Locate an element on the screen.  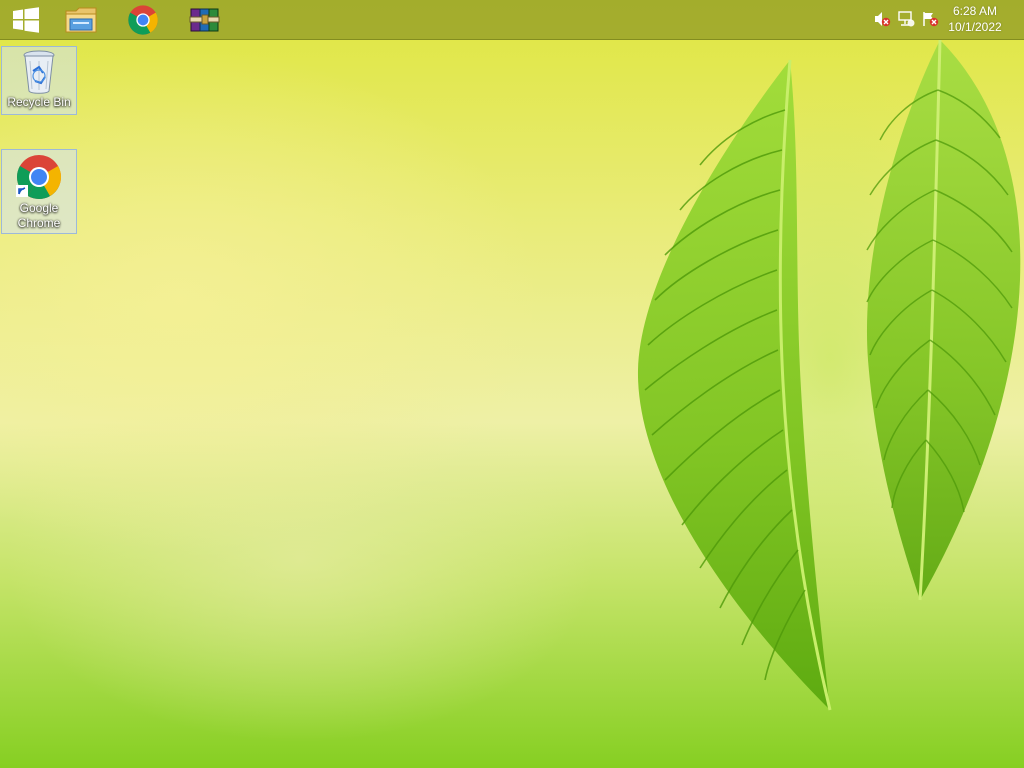
desktop-icon-google-chrome: Google Chrome is located at coordinates (39, 191).